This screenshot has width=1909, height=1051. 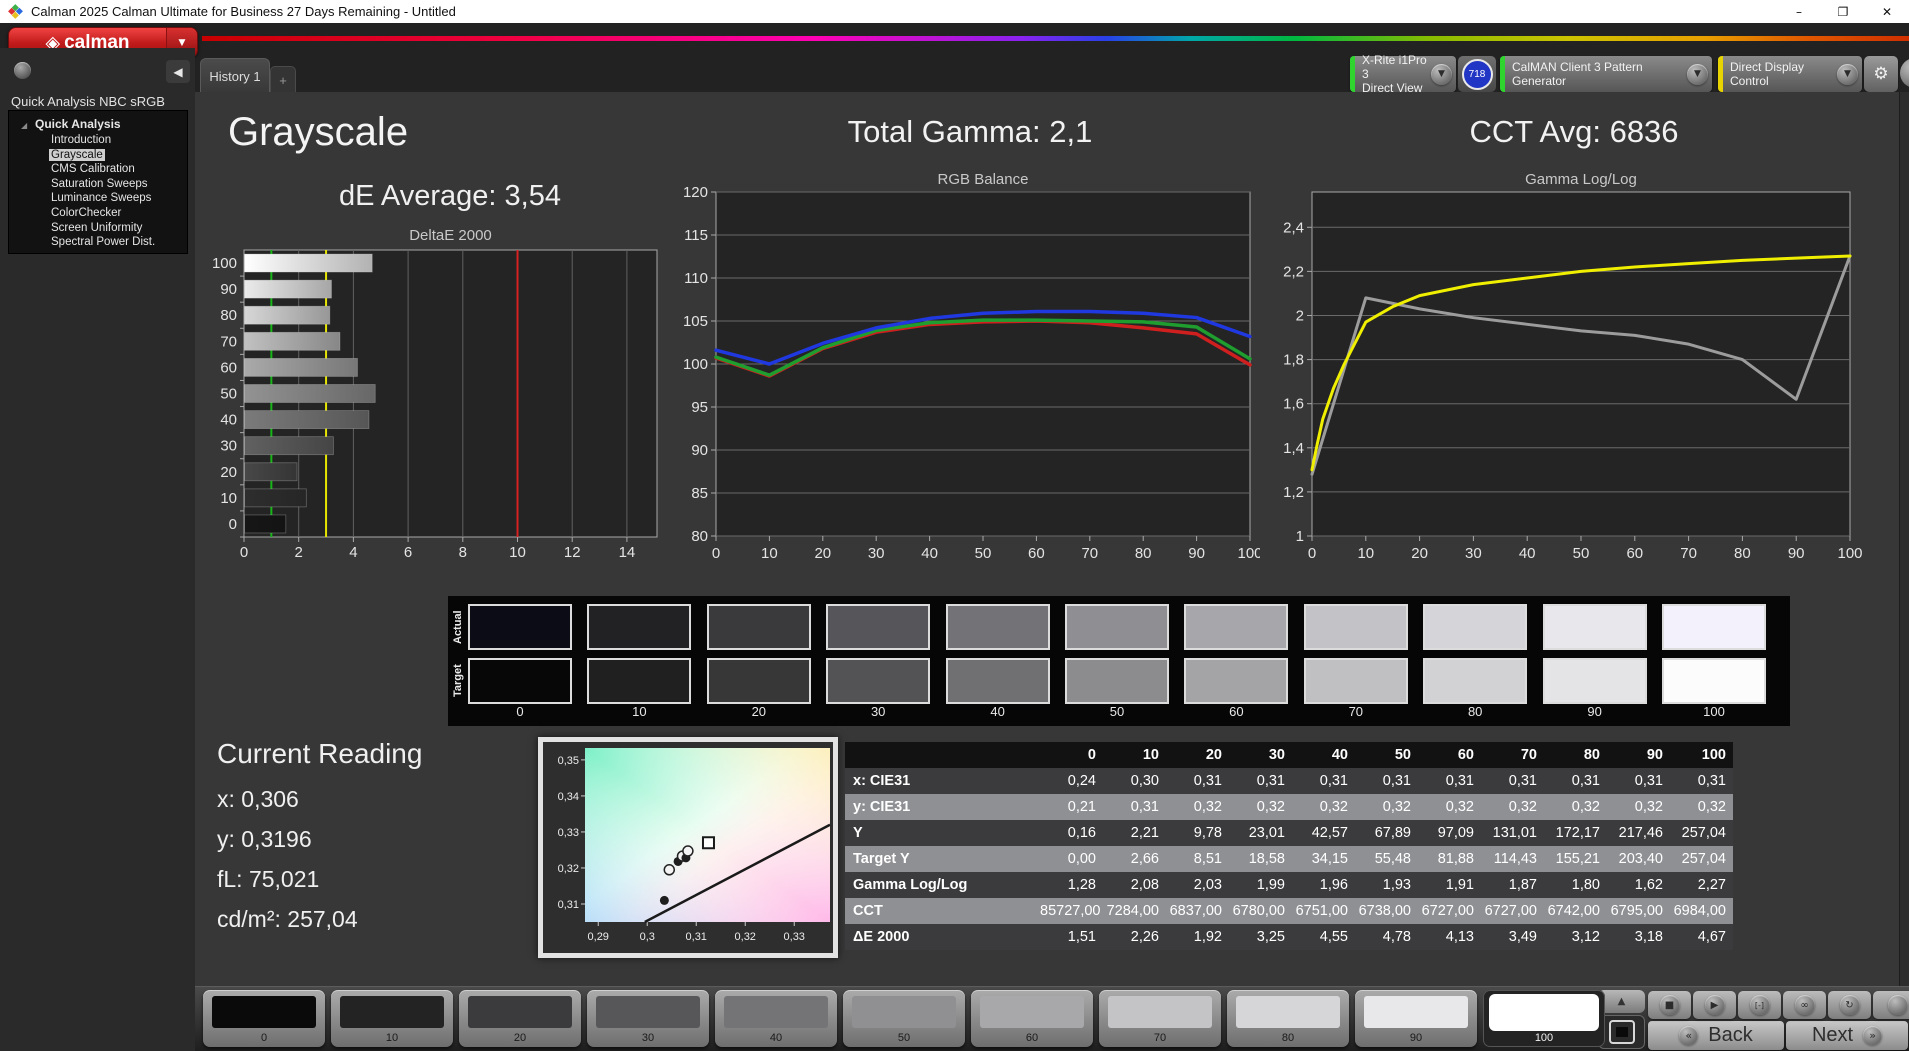 What do you see at coordinates (1197, 911) in the screenshot?
I see `table-value-cell: 6837,00` at bounding box center [1197, 911].